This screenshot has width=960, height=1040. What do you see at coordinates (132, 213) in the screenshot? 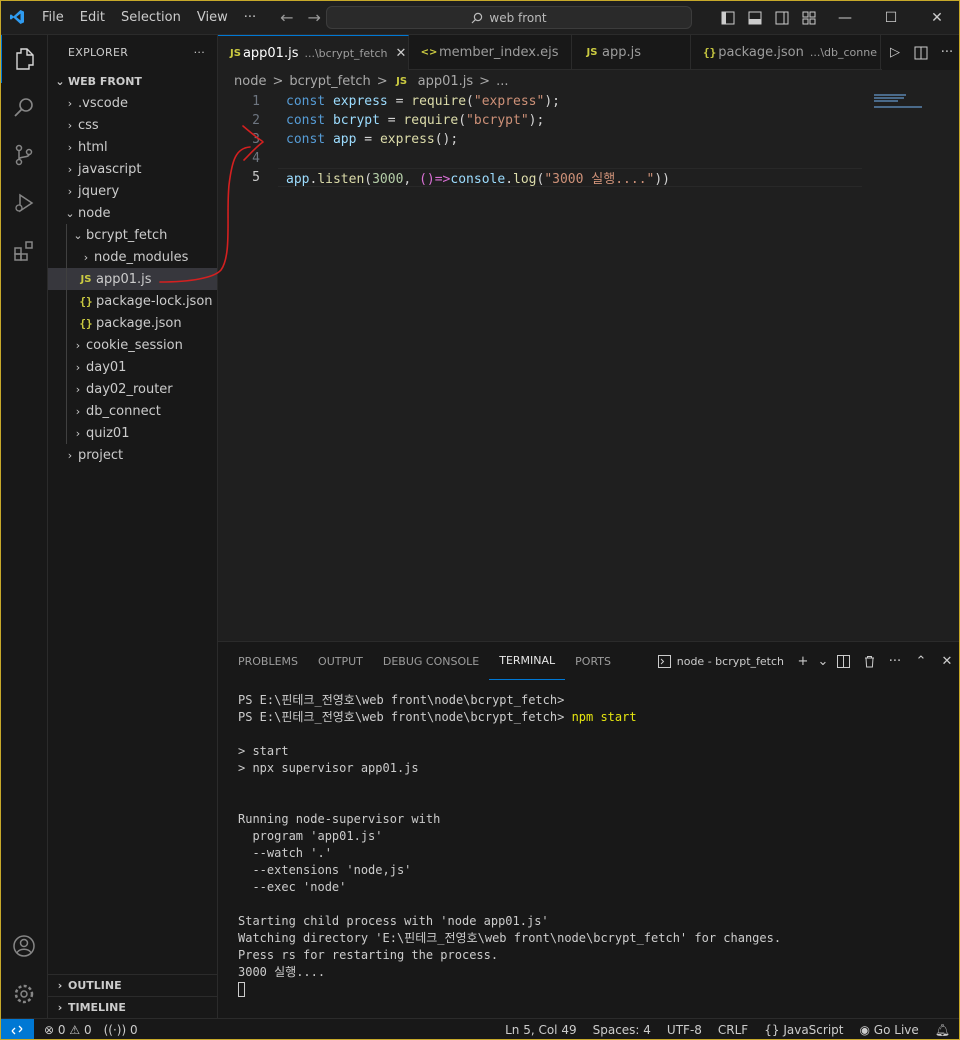
I see `tree-item-node: ⌄ node` at bounding box center [132, 213].